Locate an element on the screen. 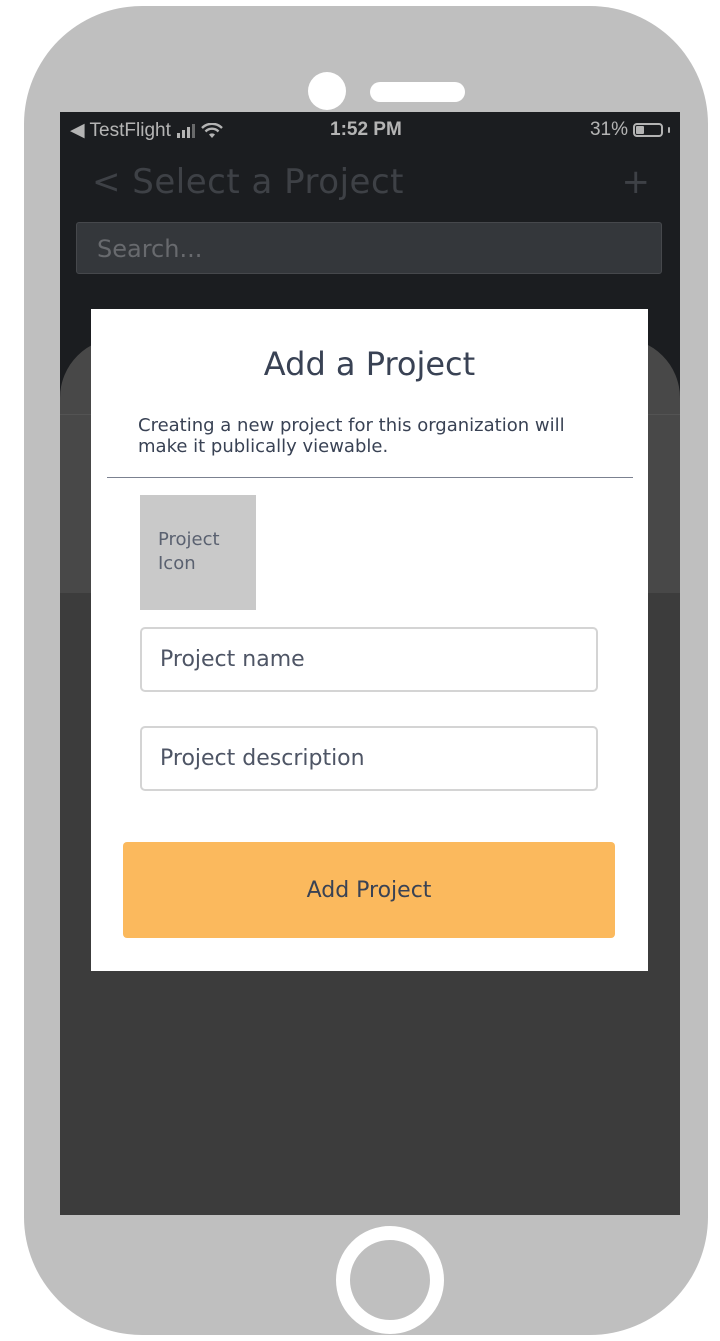 The height and width of the screenshot is (1341, 720). modal-title: Add a Project is located at coordinates (369, 364).